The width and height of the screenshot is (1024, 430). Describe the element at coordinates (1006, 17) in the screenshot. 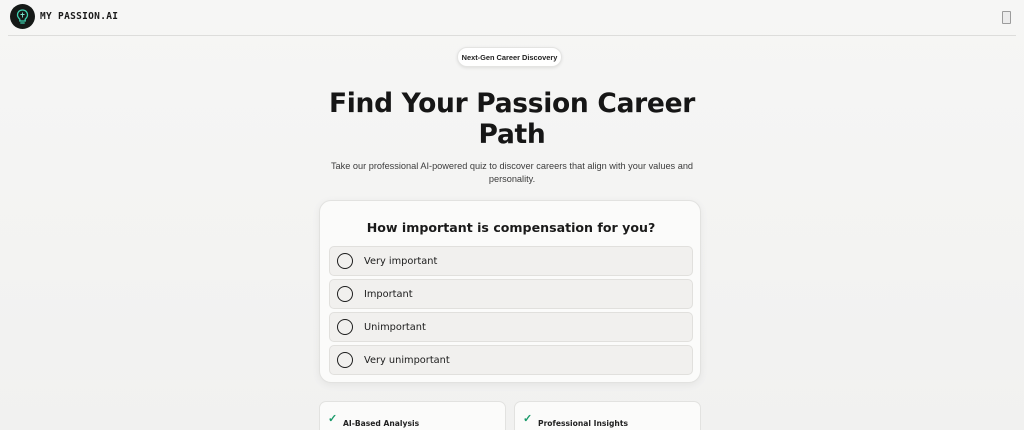

I see `menu-icon` at that location.